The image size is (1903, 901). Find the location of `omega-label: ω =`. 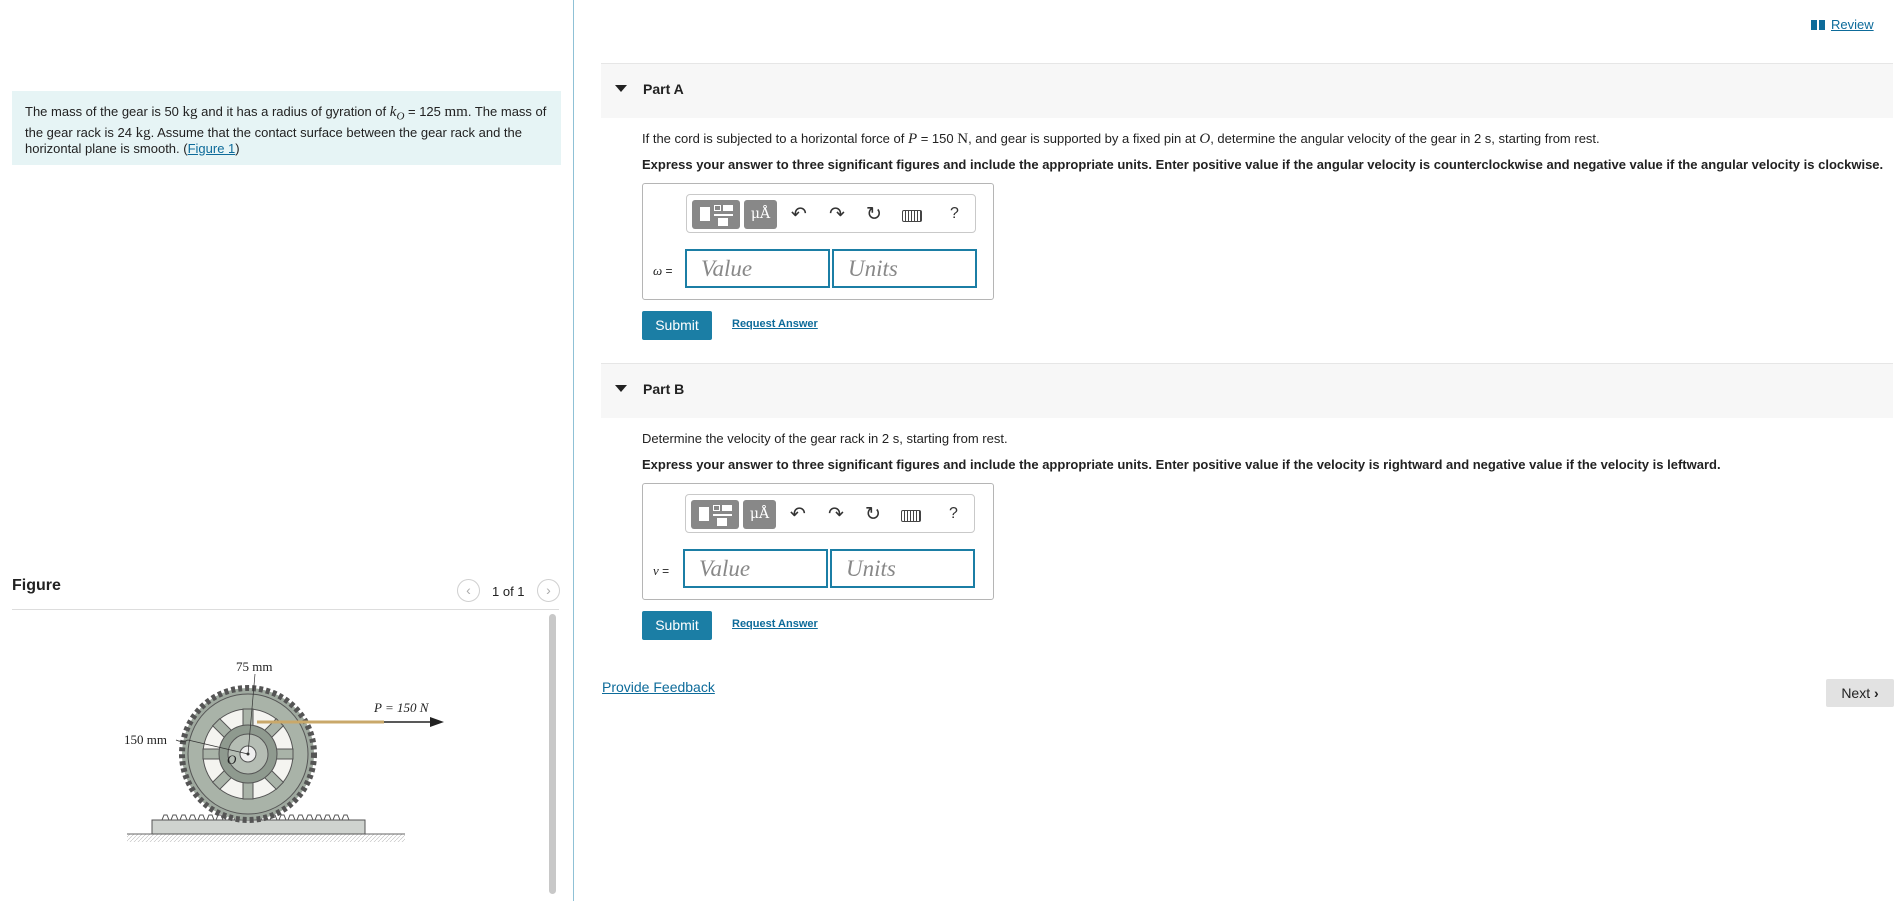

omega-label: ω = is located at coordinates (663, 271).